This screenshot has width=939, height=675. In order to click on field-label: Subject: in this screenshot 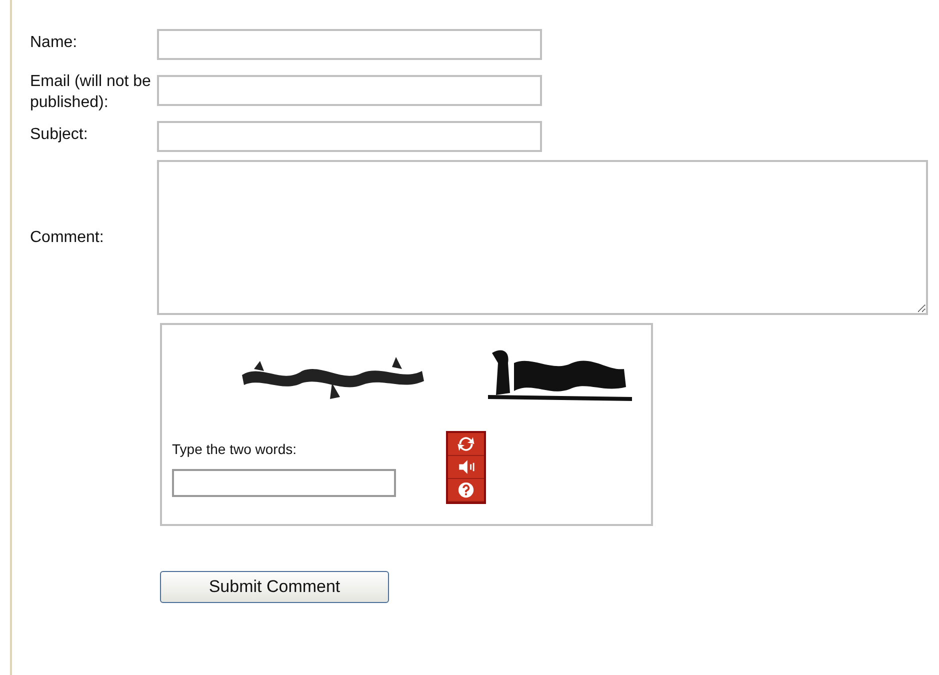, I will do `click(59, 135)`.